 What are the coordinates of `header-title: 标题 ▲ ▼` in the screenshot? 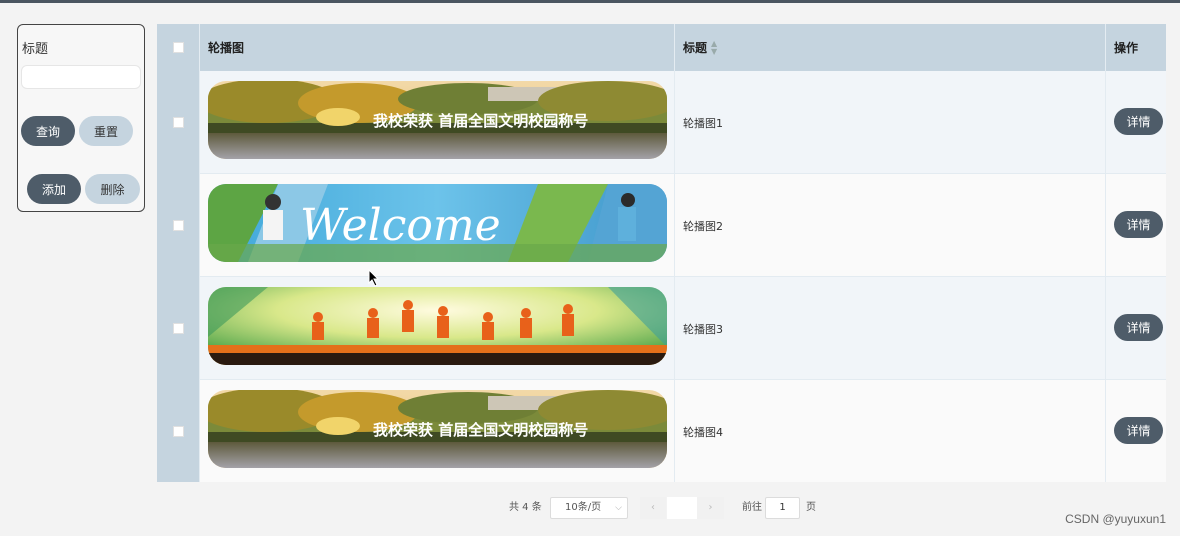 It's located at (889, 47).